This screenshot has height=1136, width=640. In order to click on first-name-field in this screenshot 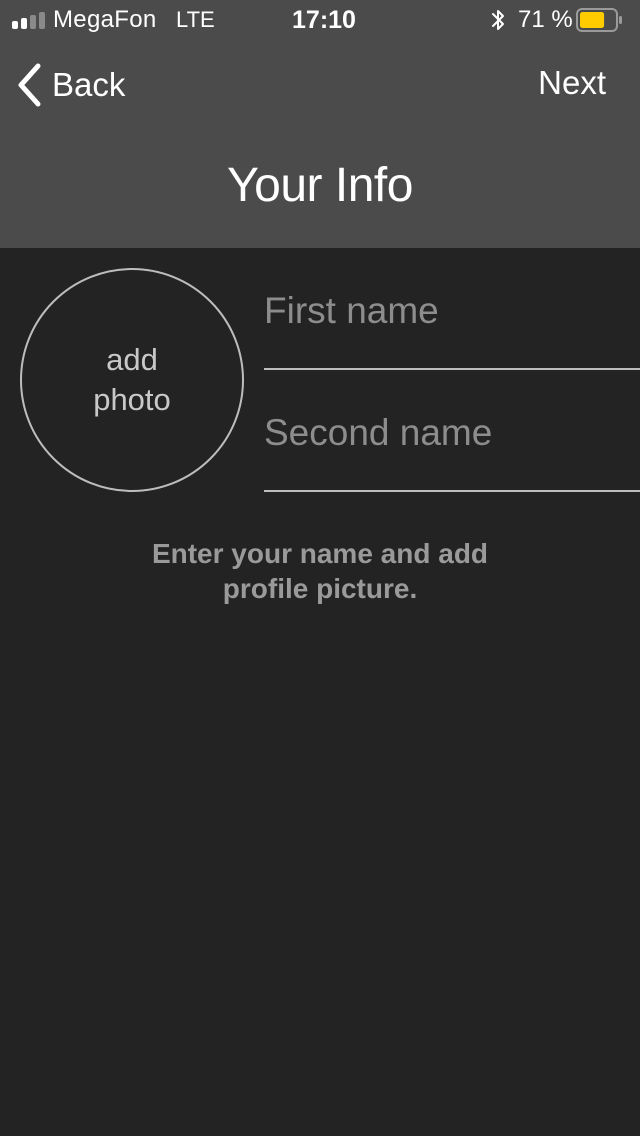, I will do `click(452, 327)`.